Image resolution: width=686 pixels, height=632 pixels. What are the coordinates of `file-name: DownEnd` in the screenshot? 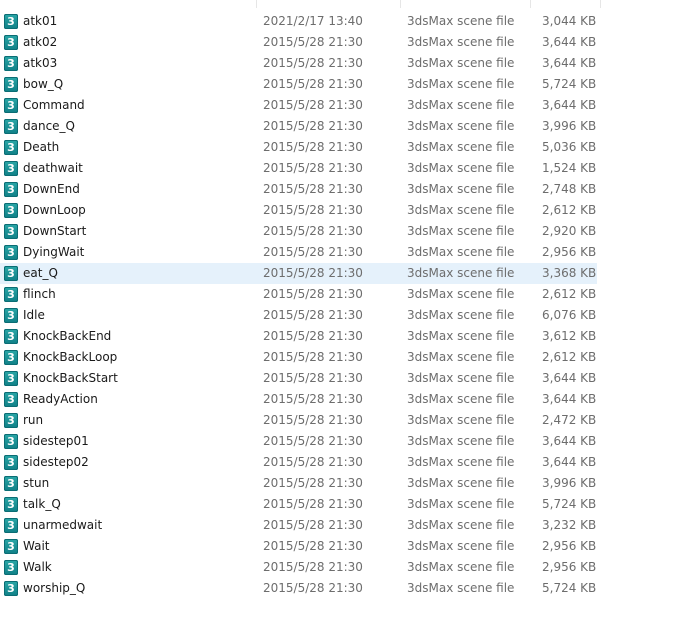 It's located at (51, 189).